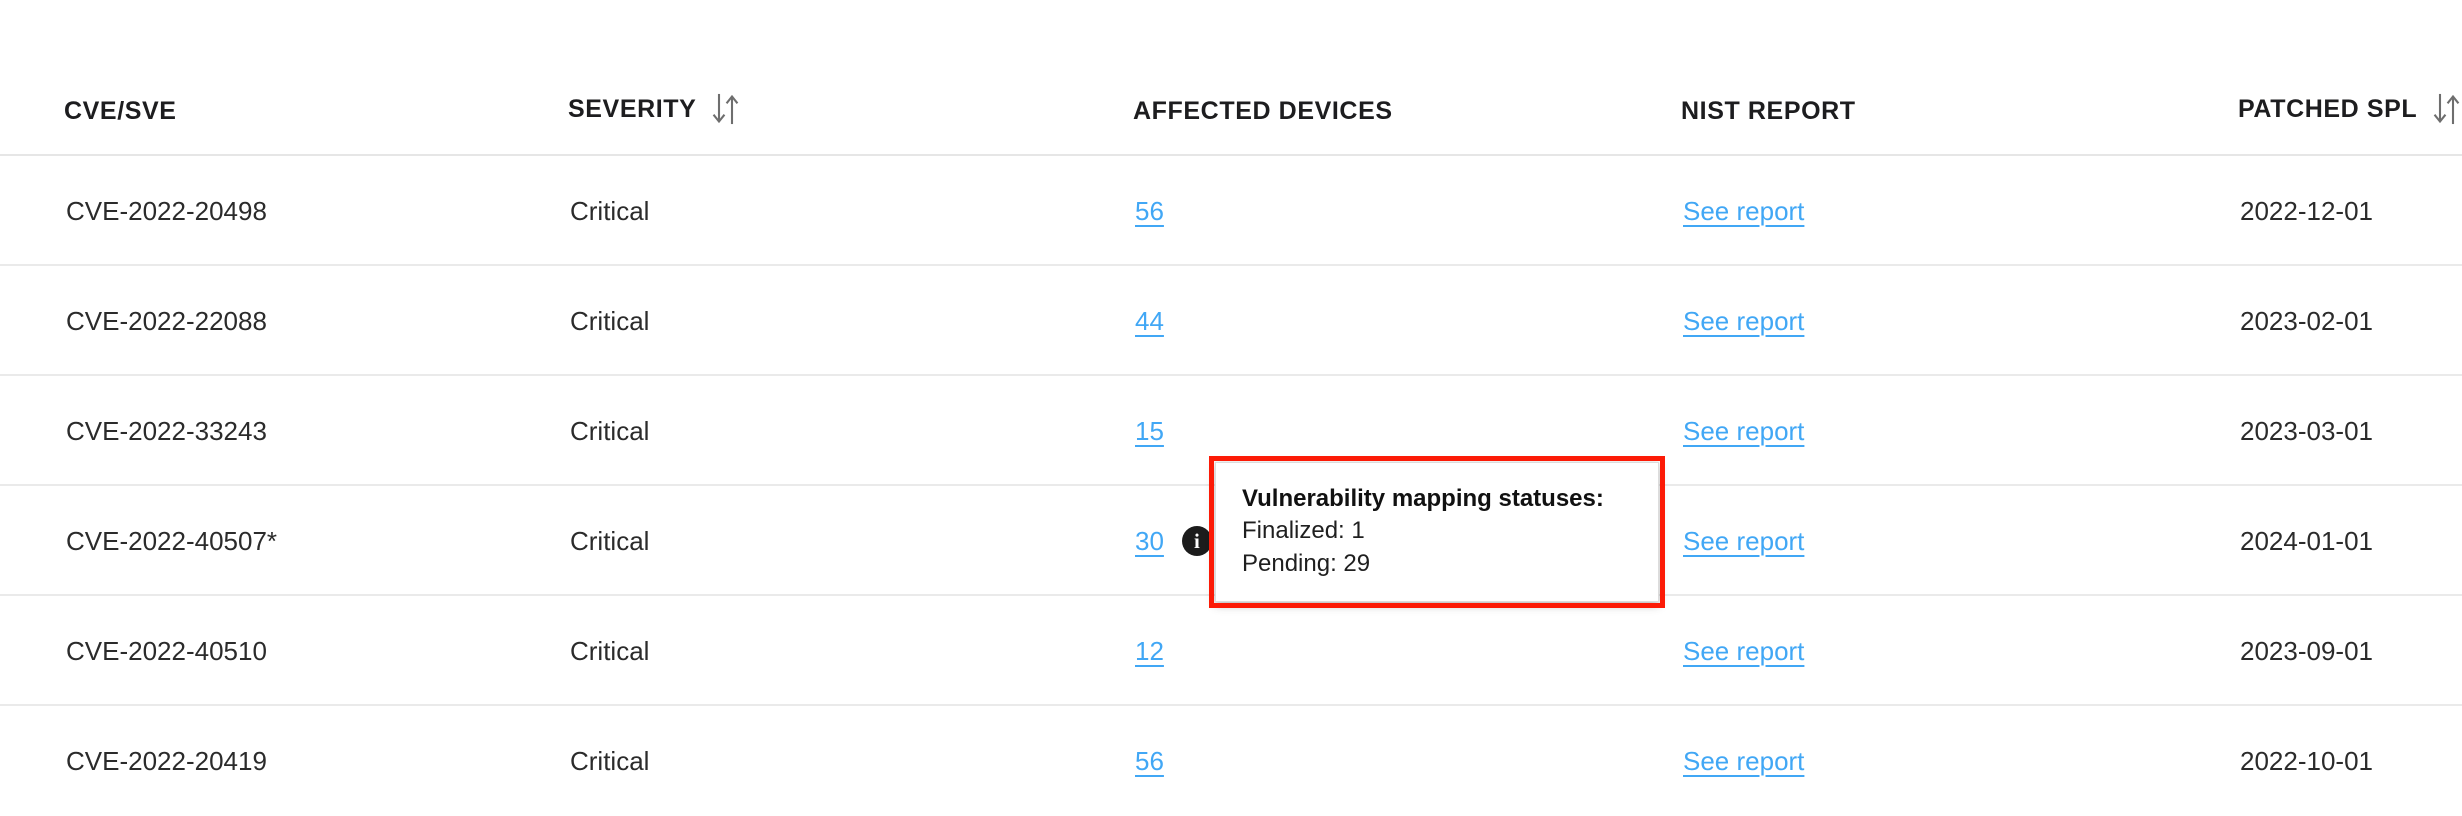 This screenshot has height=816, width=2462. I want to click on tooltip-highlight-annotation, so click(1437, 532).